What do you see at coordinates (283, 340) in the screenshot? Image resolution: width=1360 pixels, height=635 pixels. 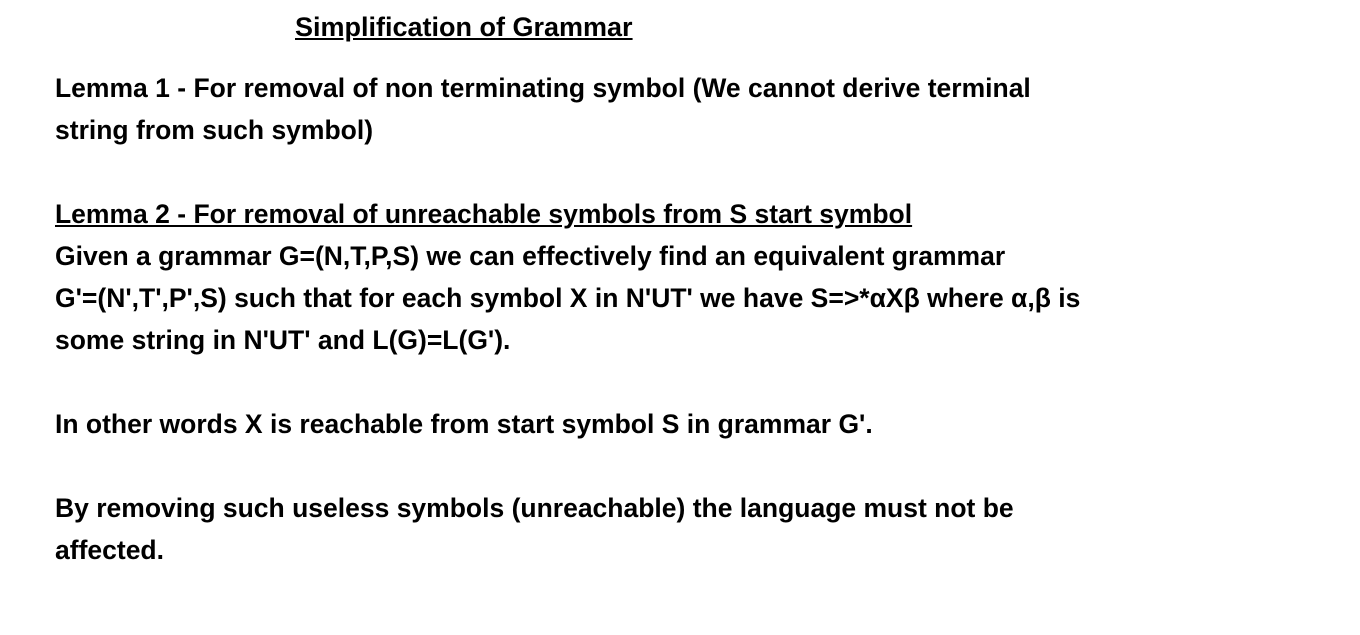 I see `lemma2-text-end: some string in N'UT' and L(G)=L(G').` at bounding box center [283, 340].